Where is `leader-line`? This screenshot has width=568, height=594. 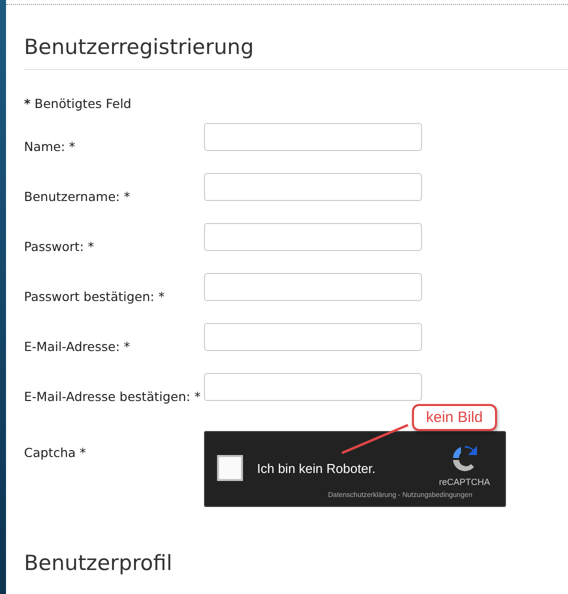 leader-line is located at coordinates (375, 439).